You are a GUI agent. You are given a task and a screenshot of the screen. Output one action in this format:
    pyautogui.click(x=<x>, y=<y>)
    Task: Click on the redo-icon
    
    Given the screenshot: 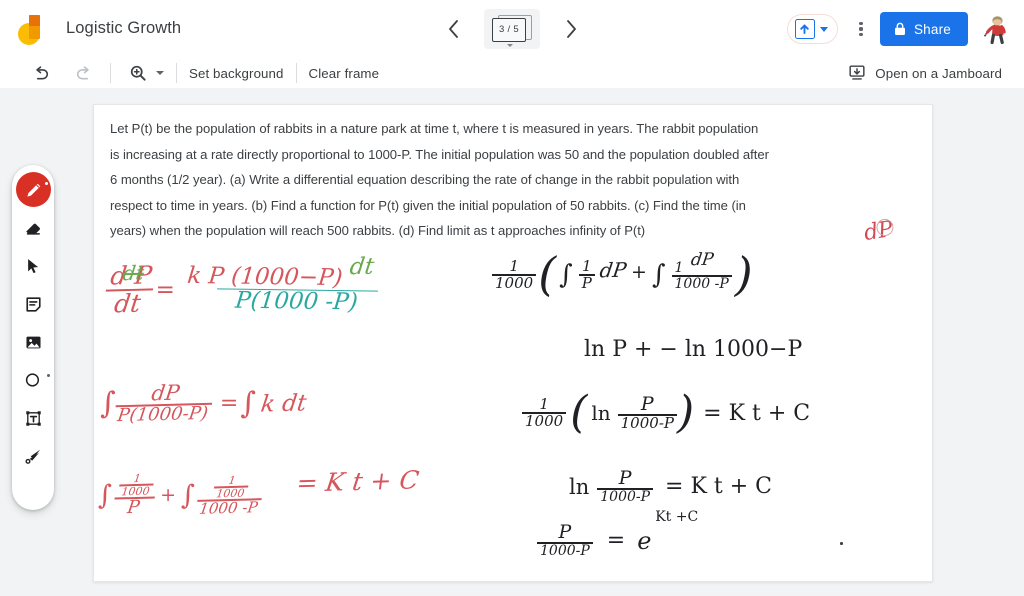 What is the action you would take?
    pyautogui.click(x=82, y=72)
    